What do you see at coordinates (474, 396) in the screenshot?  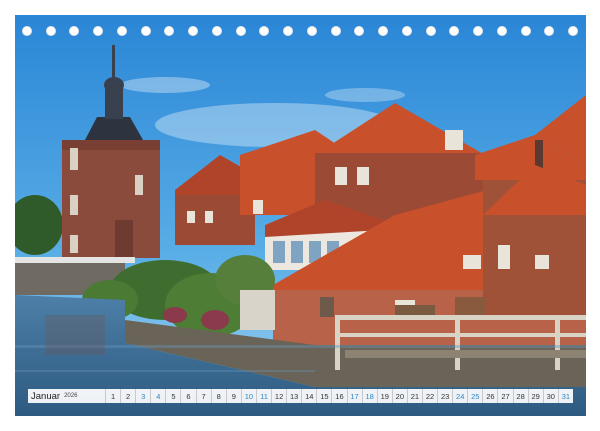 I see `day-cell: 25` at bounding box center [474, 396].